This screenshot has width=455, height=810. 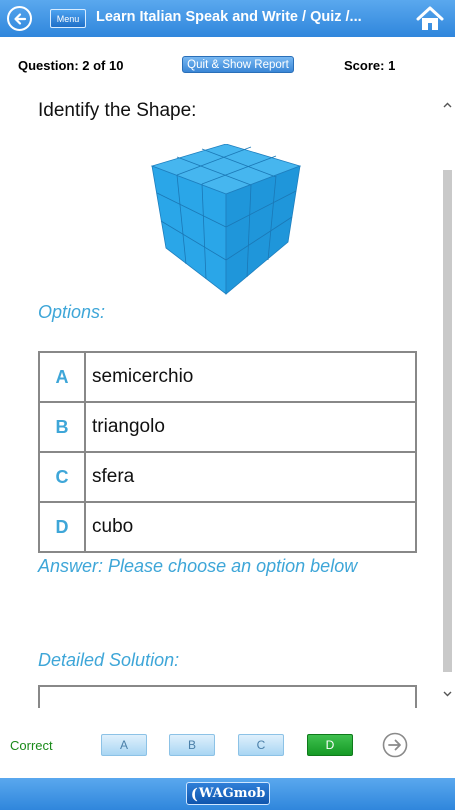 What do you see at coordinates (143, 376) in the screenshot?
I see `option-text: semicerchio` at bounding box center [143, 376].